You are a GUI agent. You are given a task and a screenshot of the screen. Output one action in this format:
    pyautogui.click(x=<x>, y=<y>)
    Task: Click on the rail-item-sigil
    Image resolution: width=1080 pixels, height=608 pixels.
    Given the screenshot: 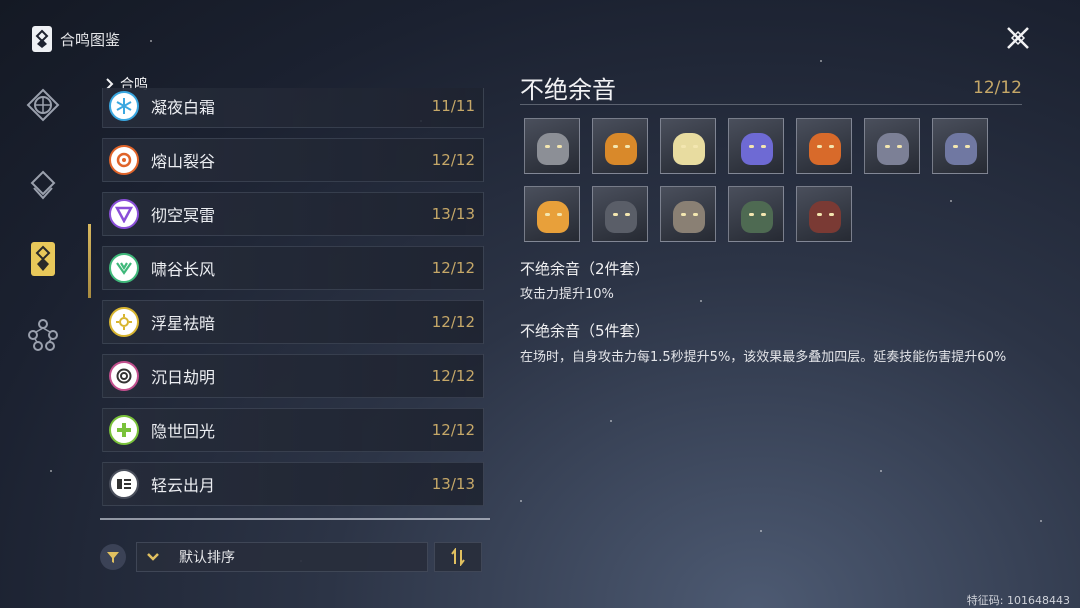 What is the action you would take?
    pyautogui.click(x=43, y=105)
    